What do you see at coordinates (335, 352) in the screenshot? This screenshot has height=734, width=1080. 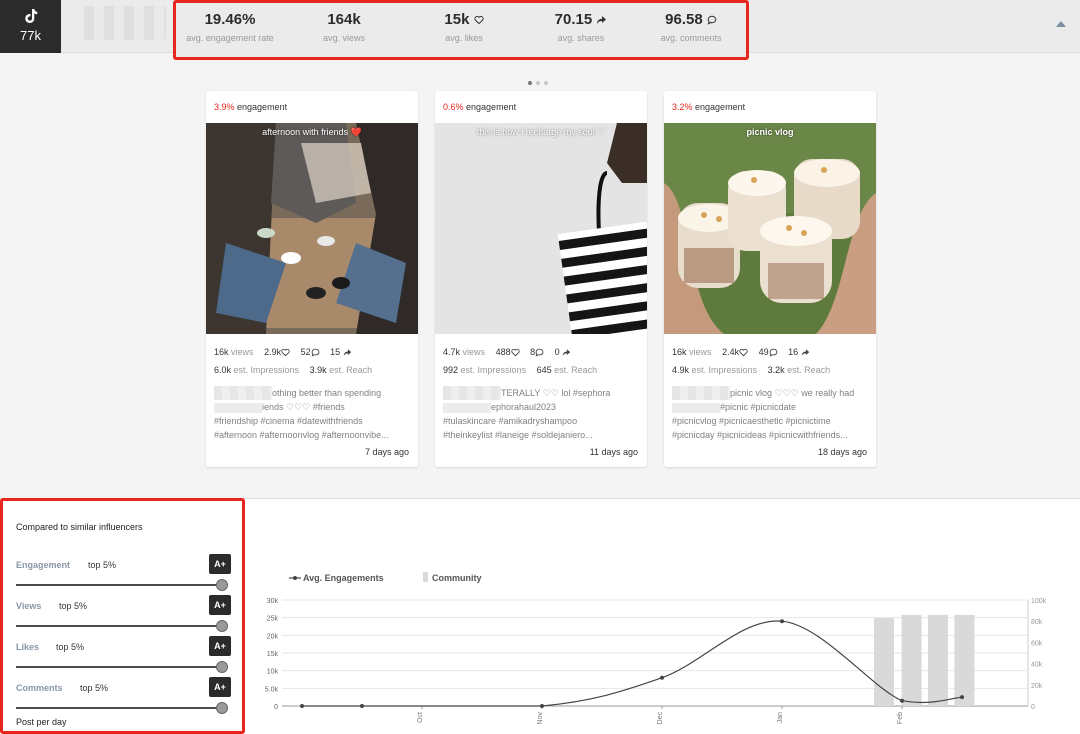 I see `shares-count: 15` at bounding box center [335, 352].